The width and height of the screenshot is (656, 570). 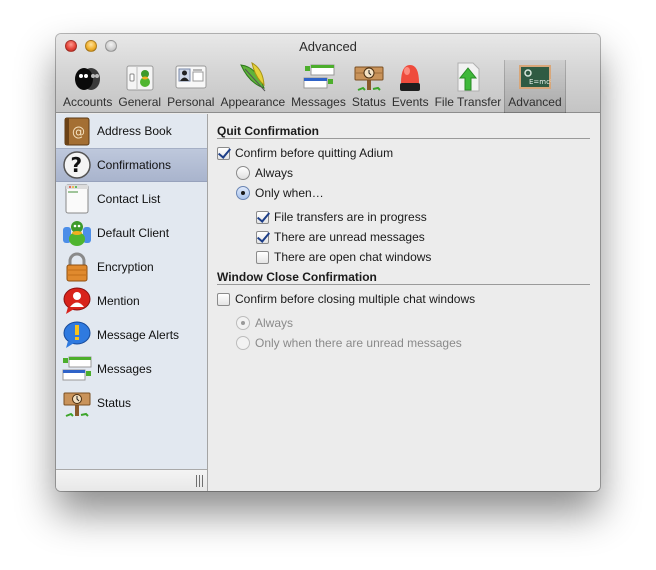 I want to click on toolbar-label: Status, so click(x=368, y=102).